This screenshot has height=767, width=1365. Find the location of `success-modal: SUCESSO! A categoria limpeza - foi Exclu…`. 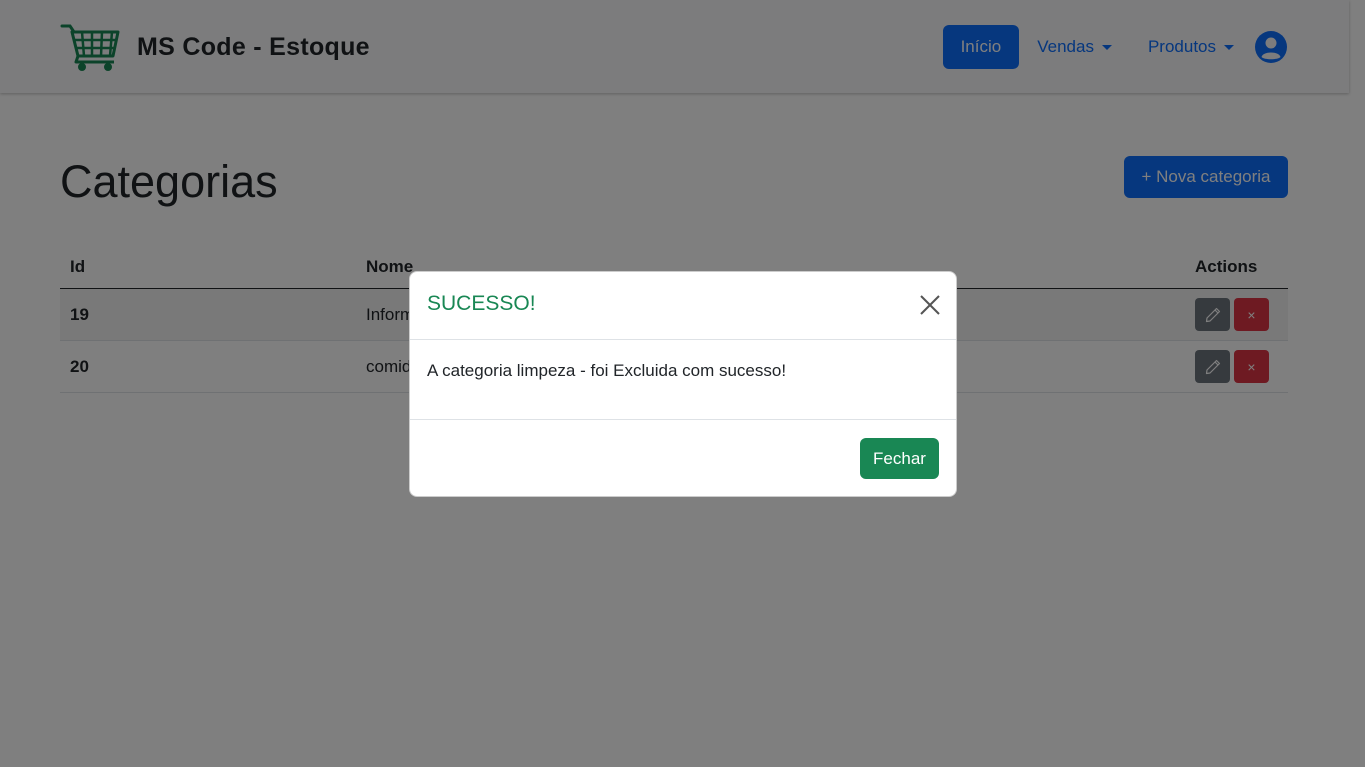

success-modal: SUCESSO! A categoria limpeza - foi Exclu… is located at coordinates (683, 384).